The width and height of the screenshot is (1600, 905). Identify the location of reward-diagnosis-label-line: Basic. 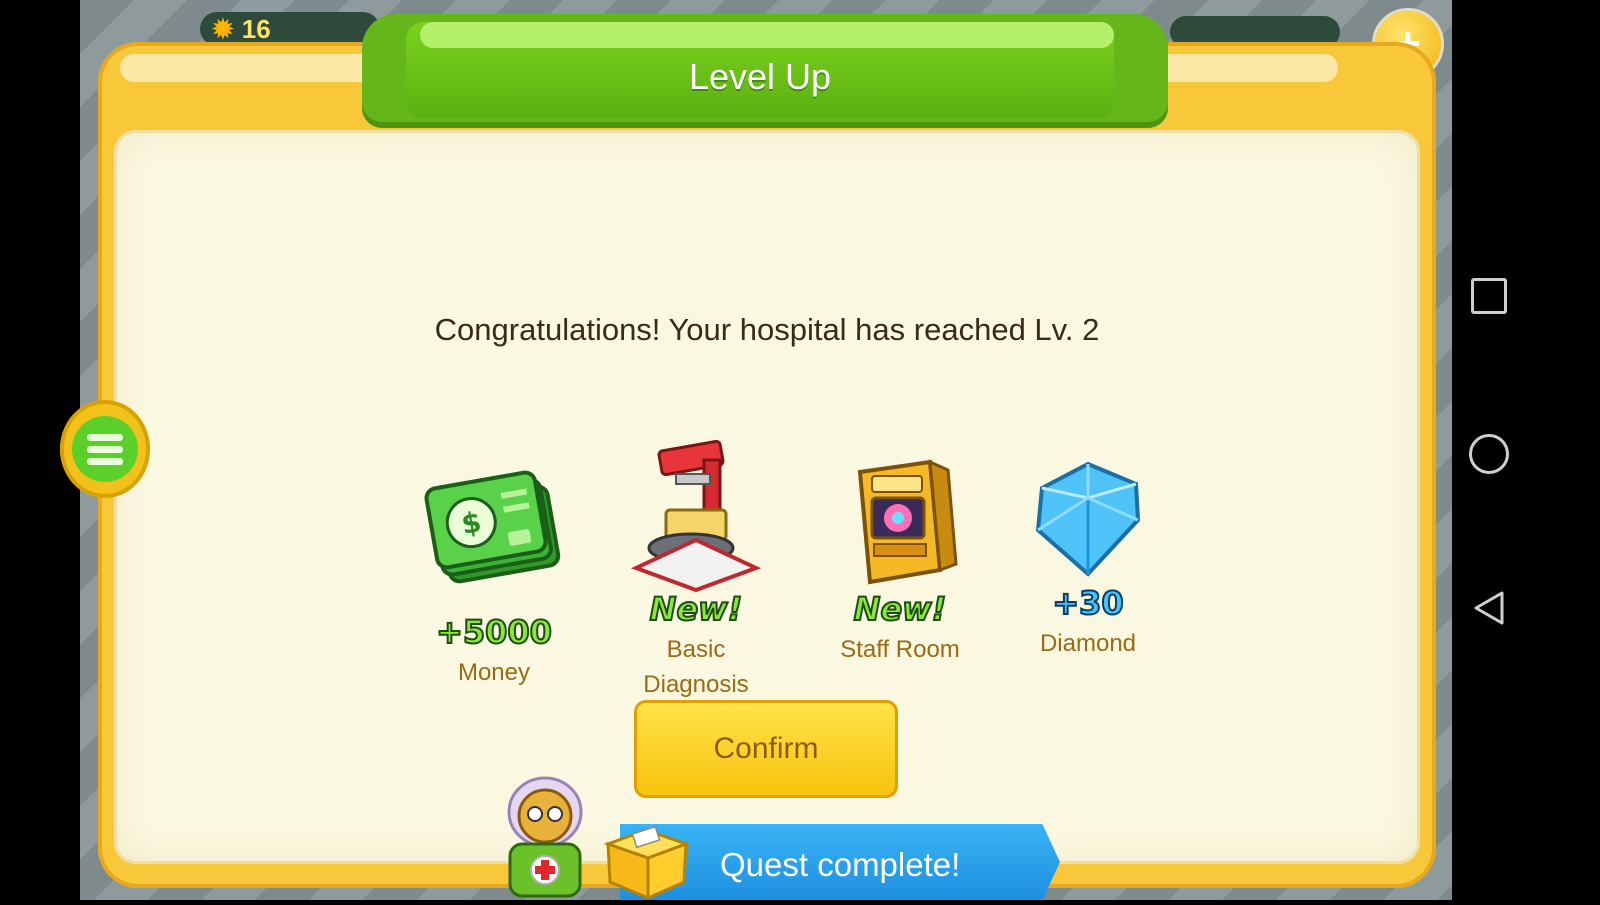
(696, 649).